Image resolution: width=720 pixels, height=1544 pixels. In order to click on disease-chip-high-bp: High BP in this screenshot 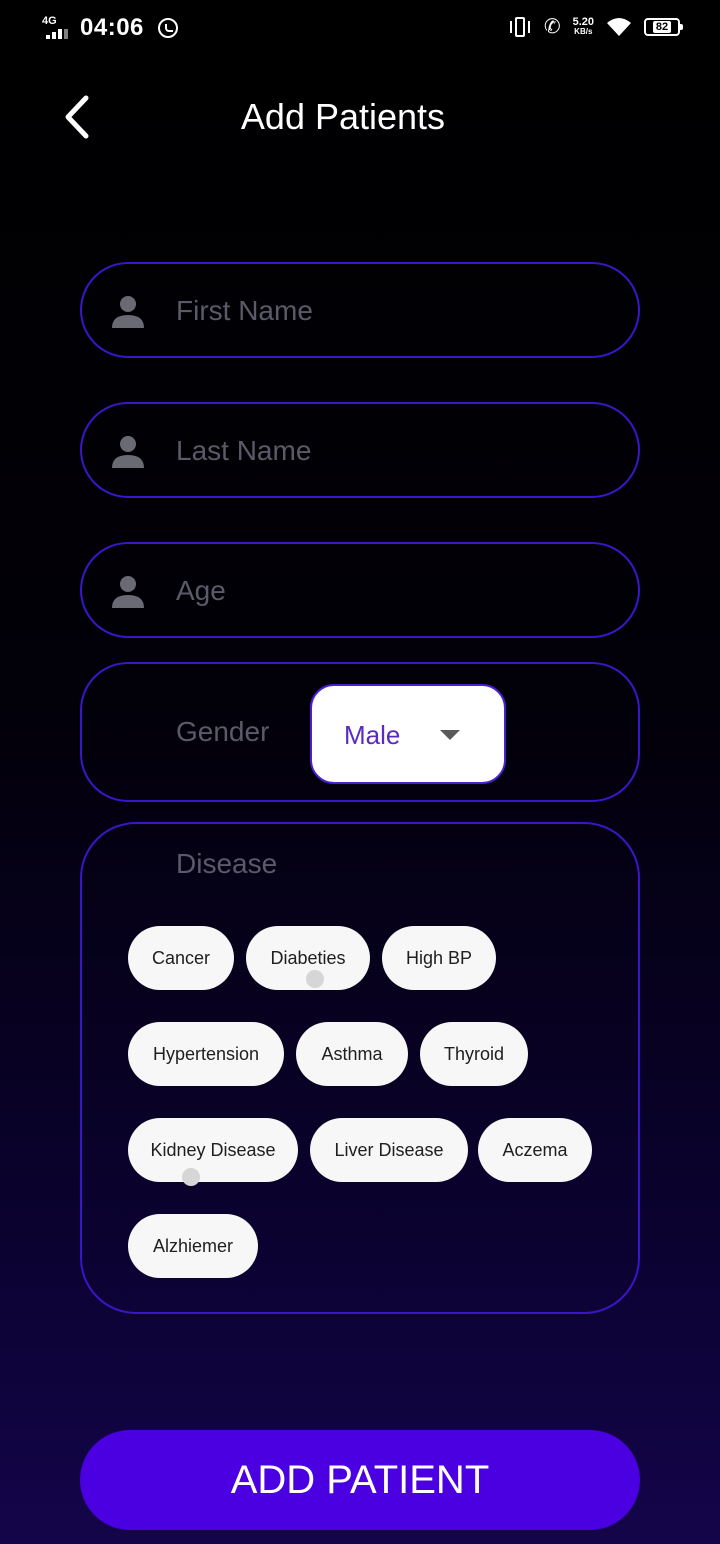, I will do `click(439, 958)`.